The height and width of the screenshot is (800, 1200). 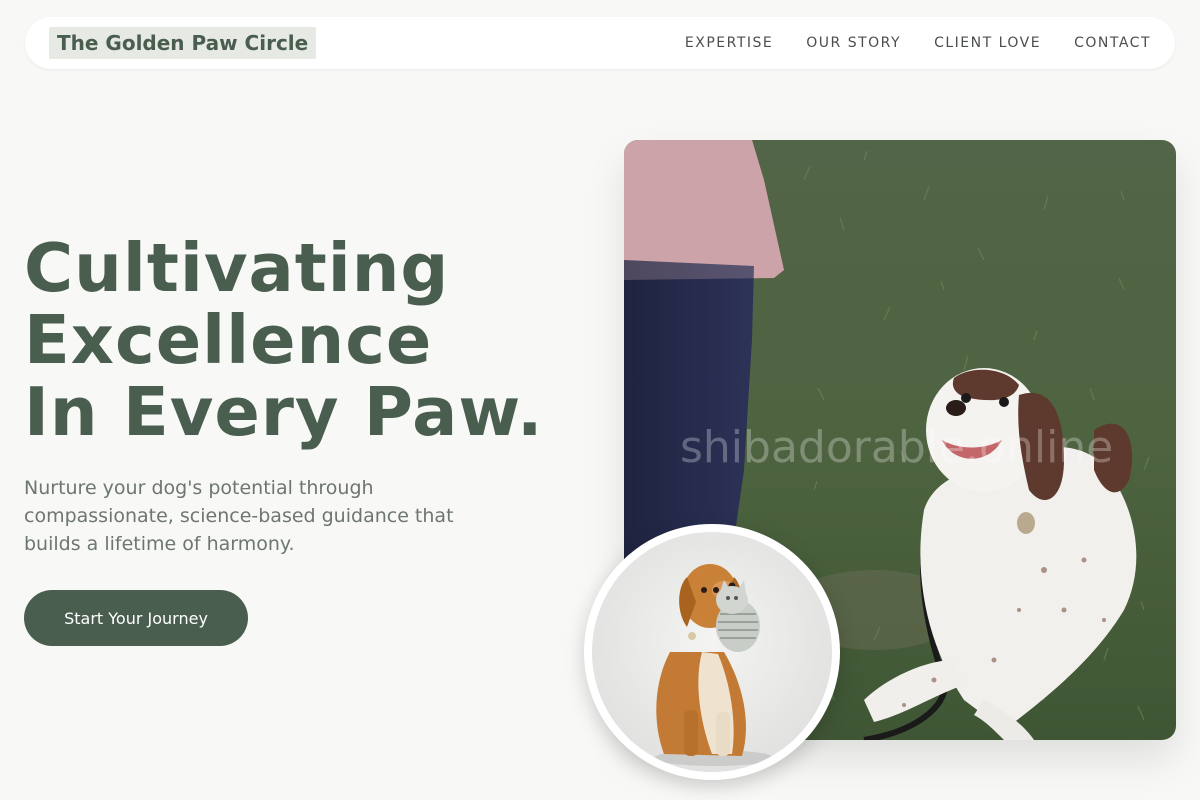 What do you see at coordinates (228, 340) in the screenshot?
I see `headline-line-2: Excellence` at bounding box center [228, 340].